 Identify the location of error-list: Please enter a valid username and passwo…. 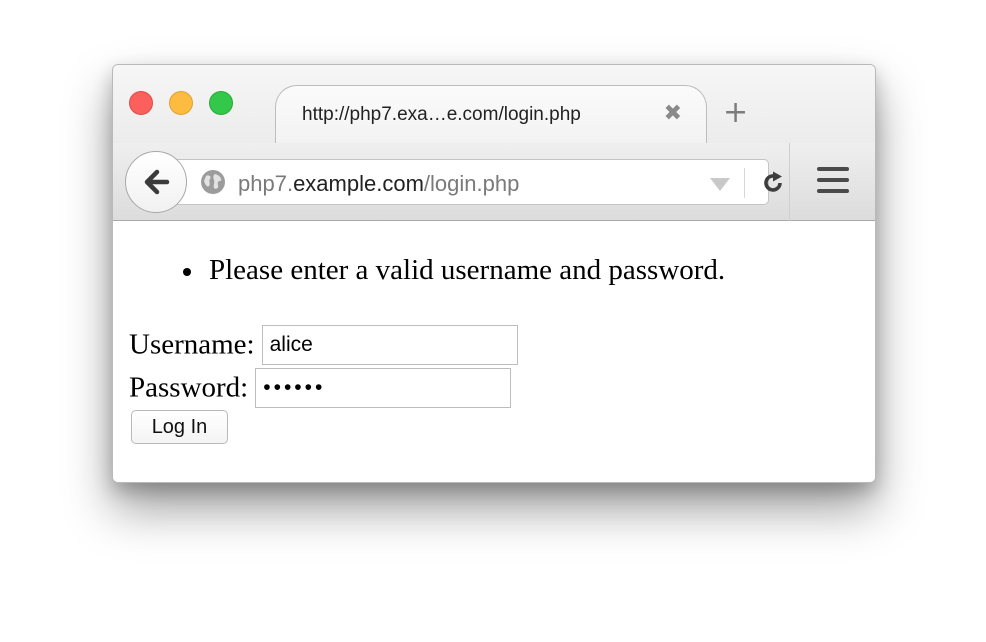
(454, 270).